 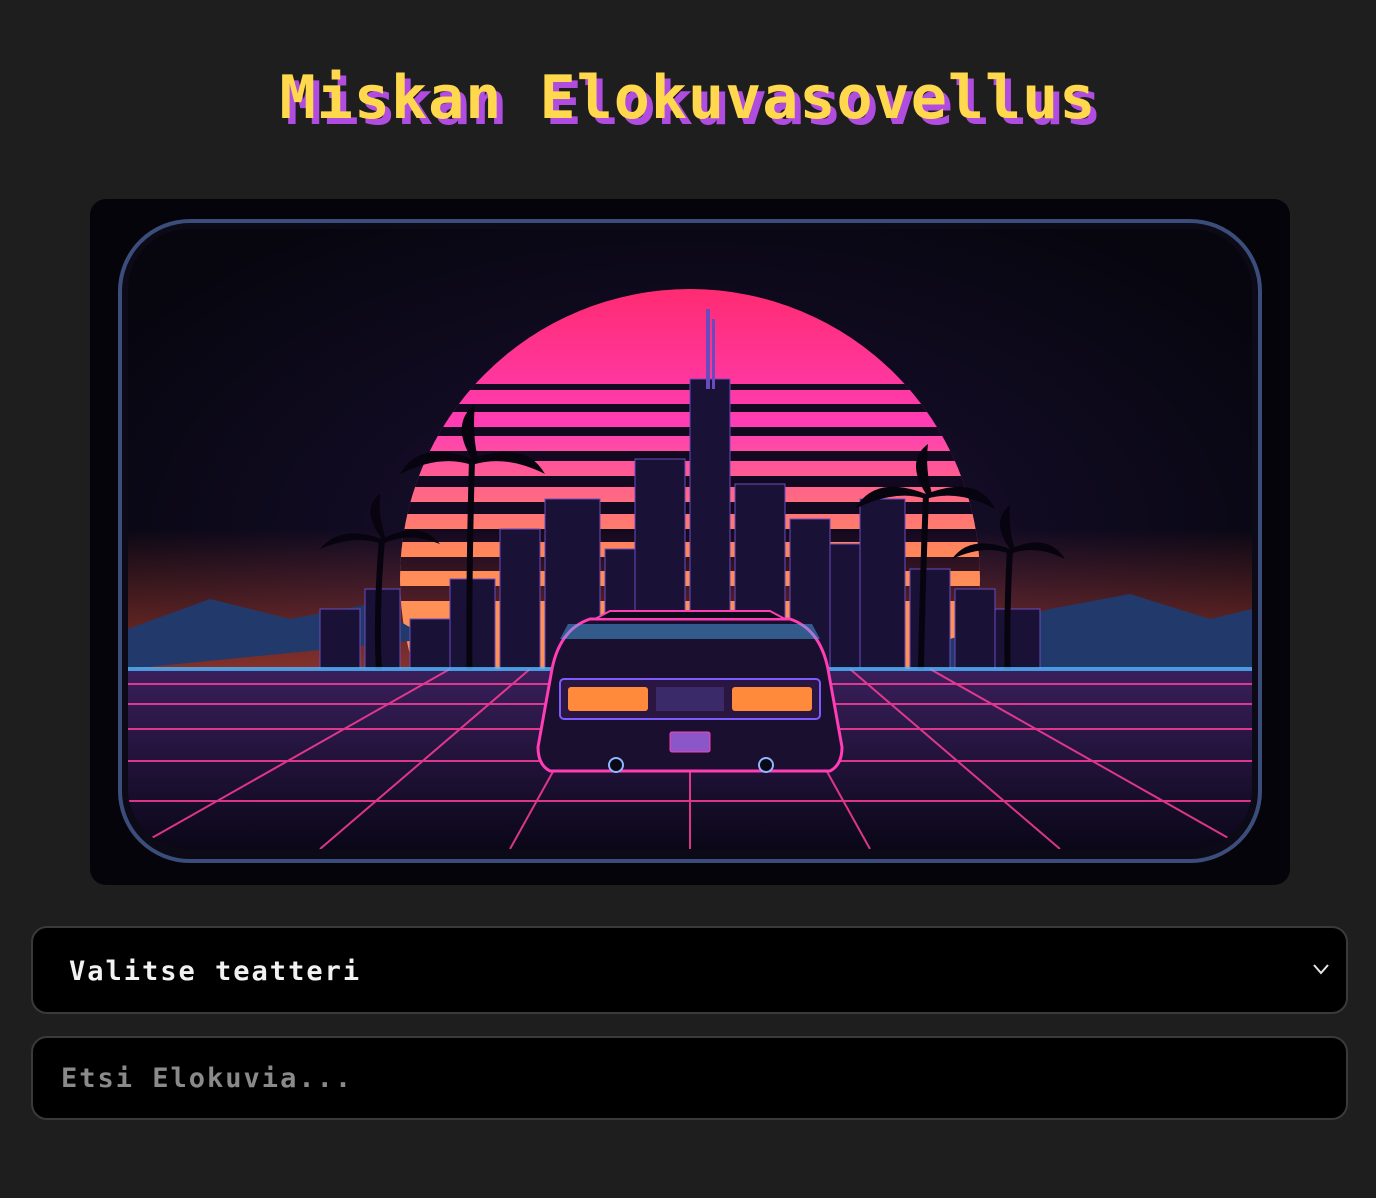 I want to click on theater-select: Valitse teatteri, so click(x=689, y=970).